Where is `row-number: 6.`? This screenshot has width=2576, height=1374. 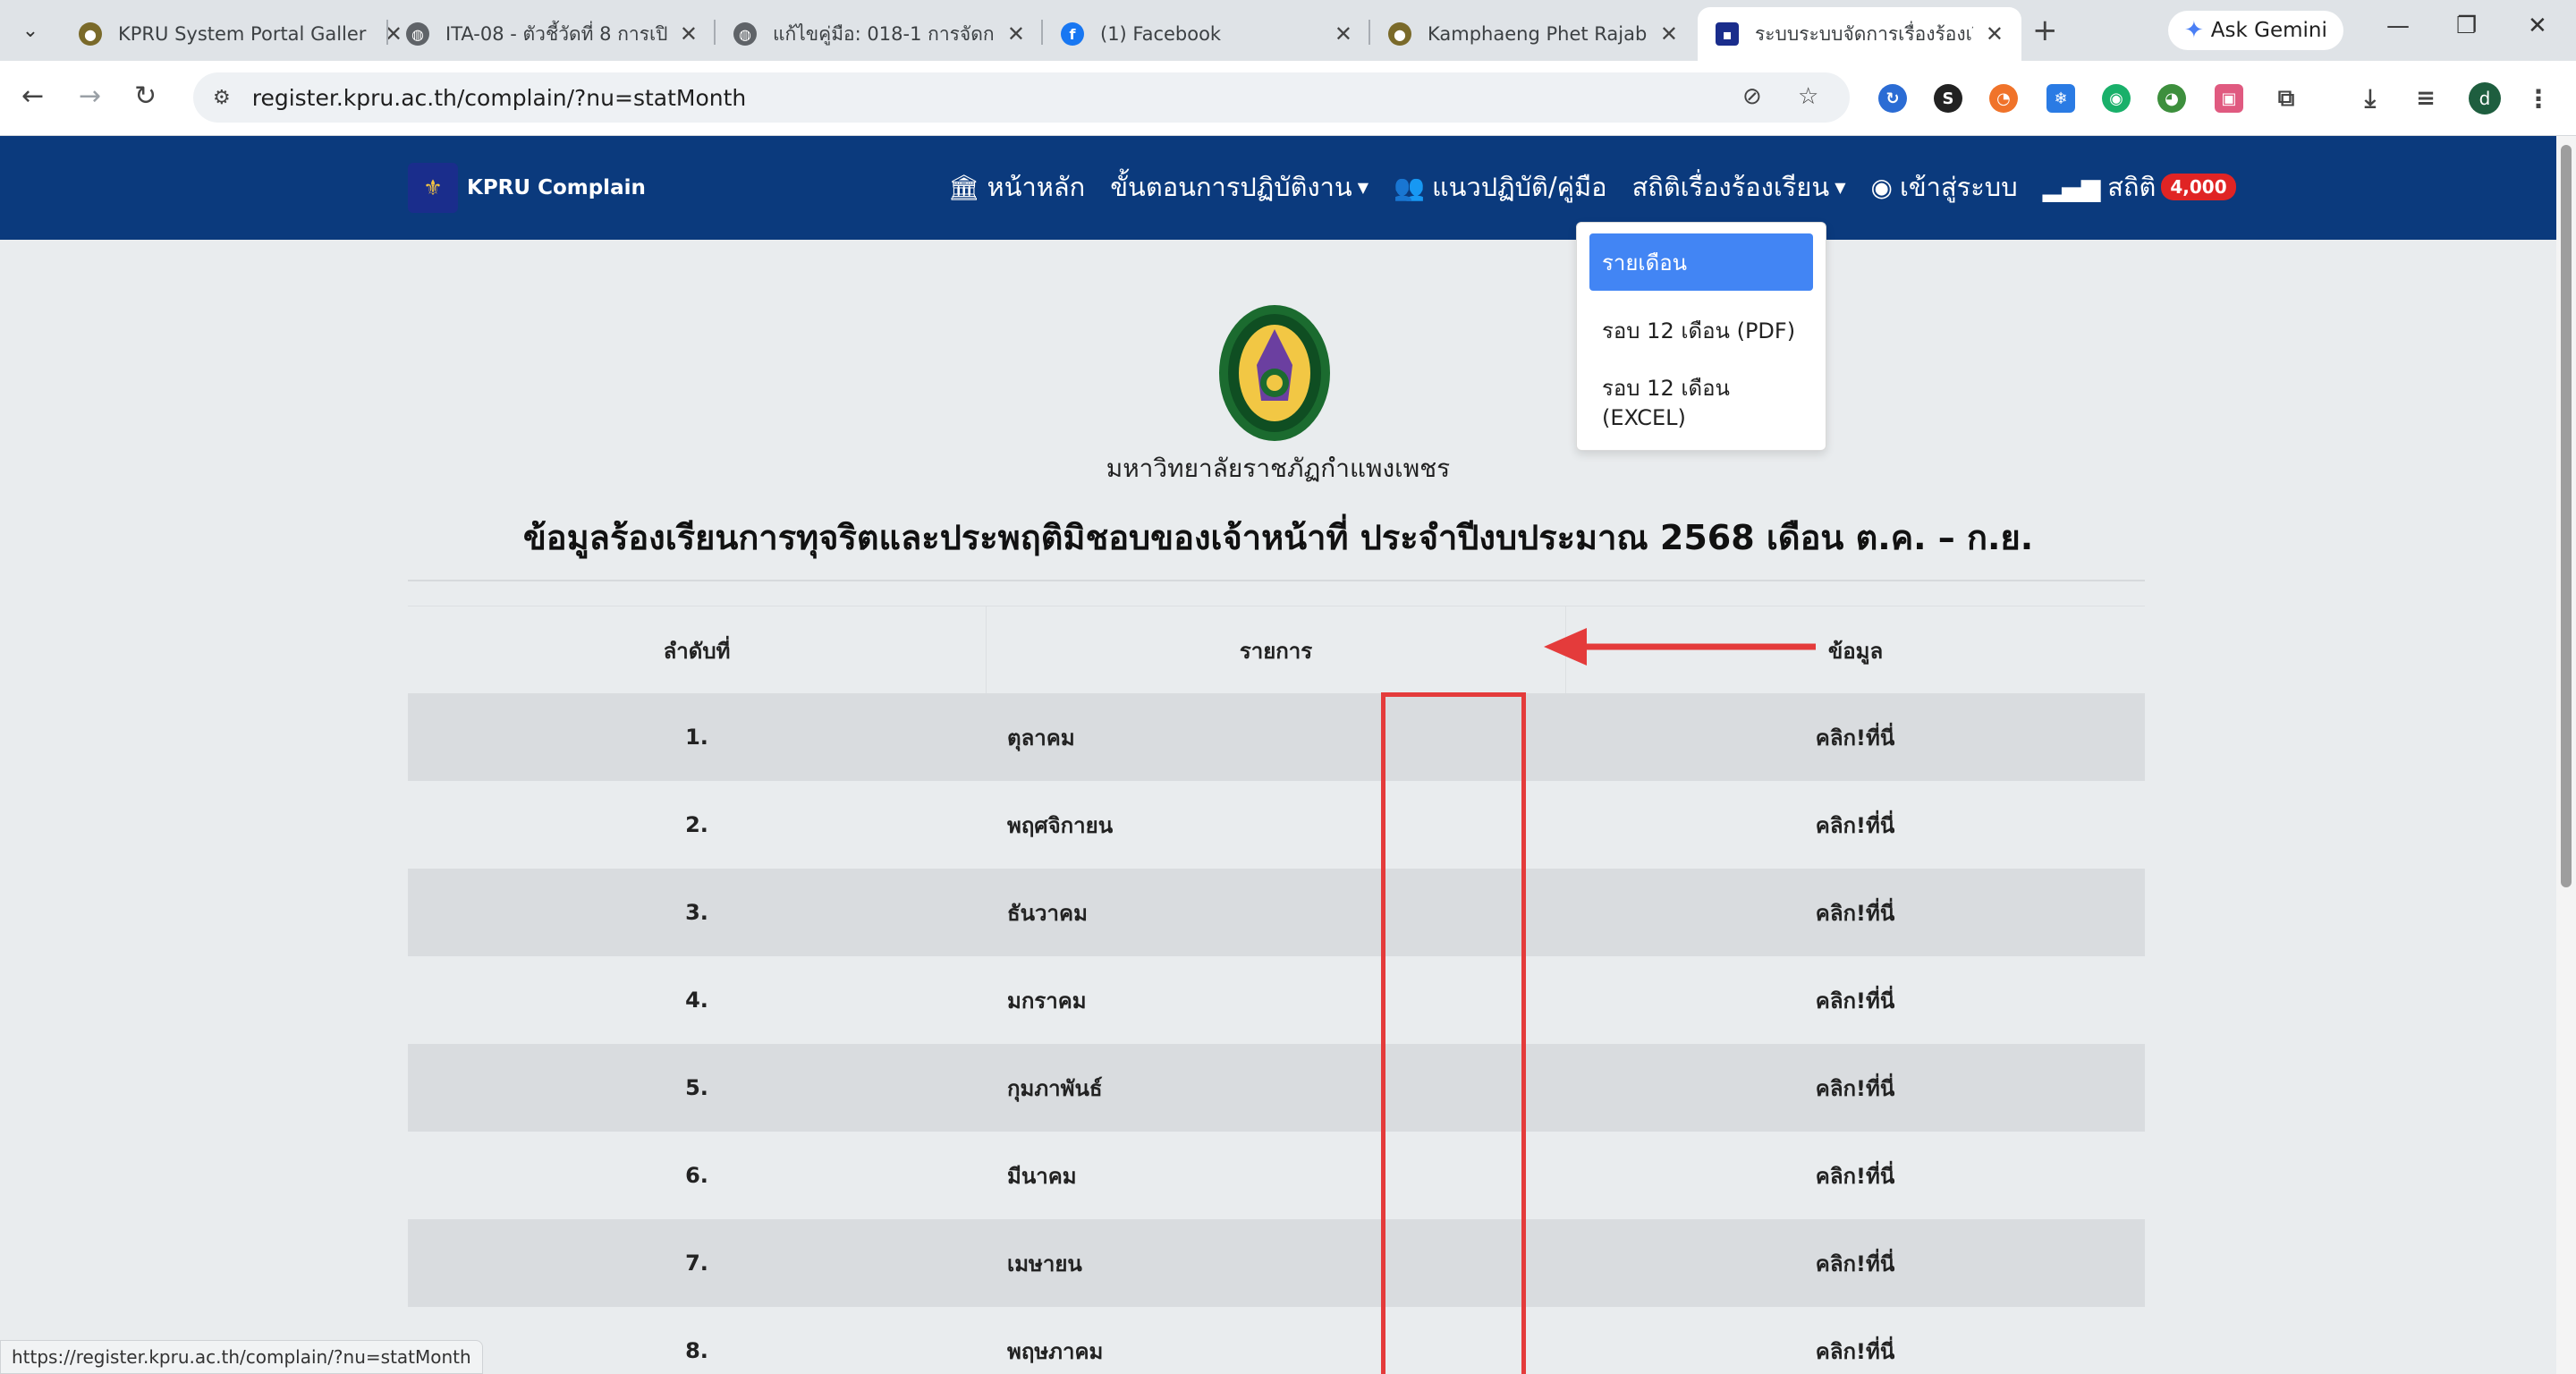 row-number: 6. is located at coordinates (696, 1175).